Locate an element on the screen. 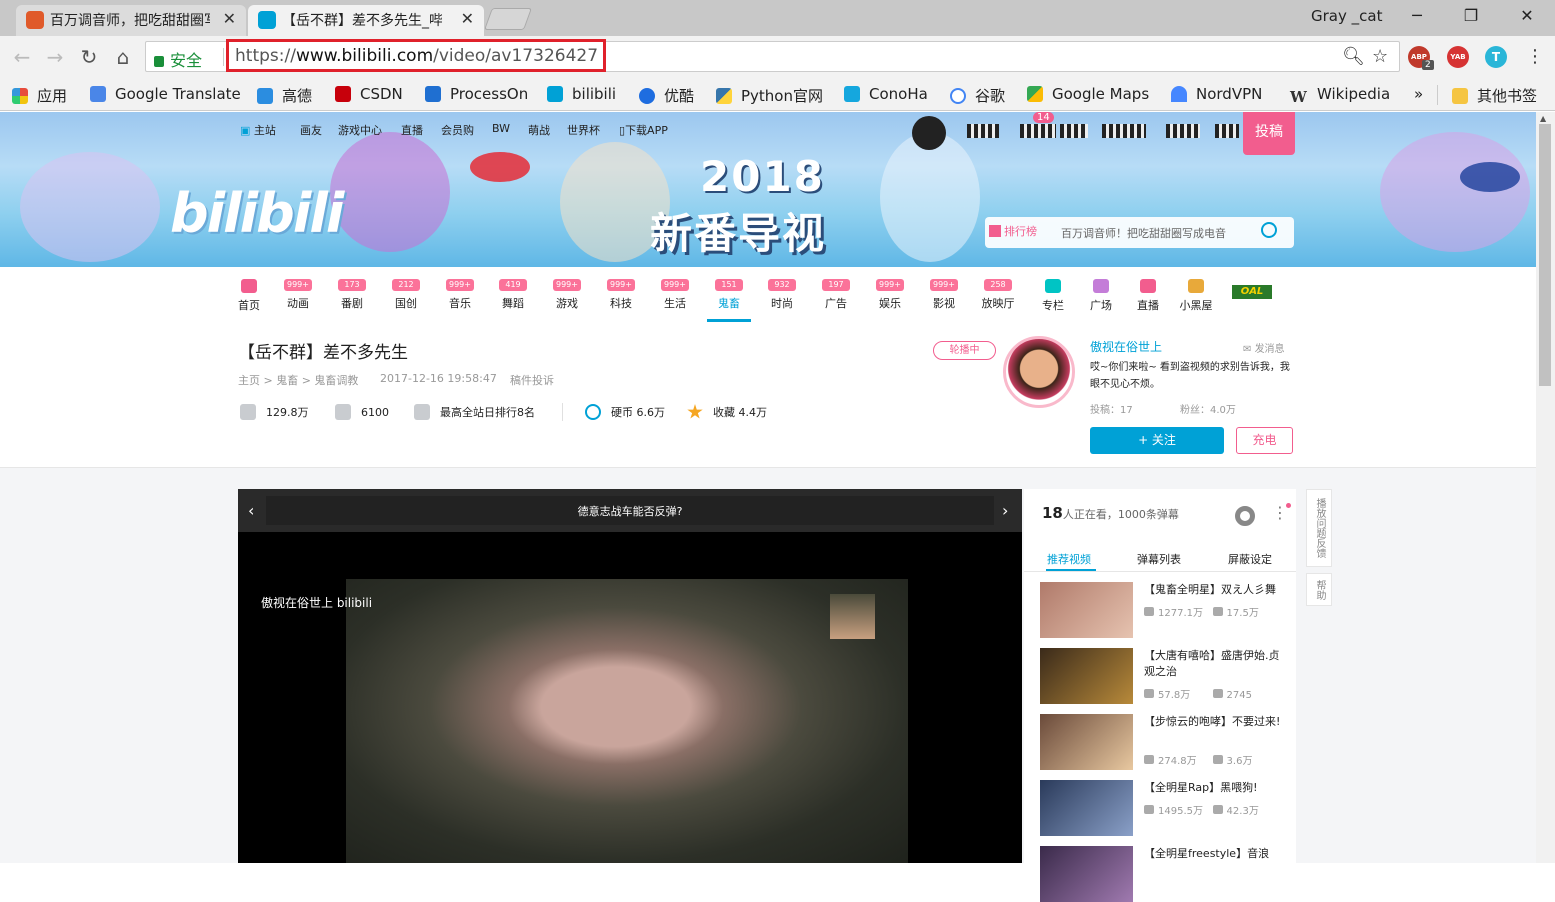 The width and height of the screenshot is (1555, 902). tab-danmaku-list: 弹幕列表 is located at coordinates (1159, 559).